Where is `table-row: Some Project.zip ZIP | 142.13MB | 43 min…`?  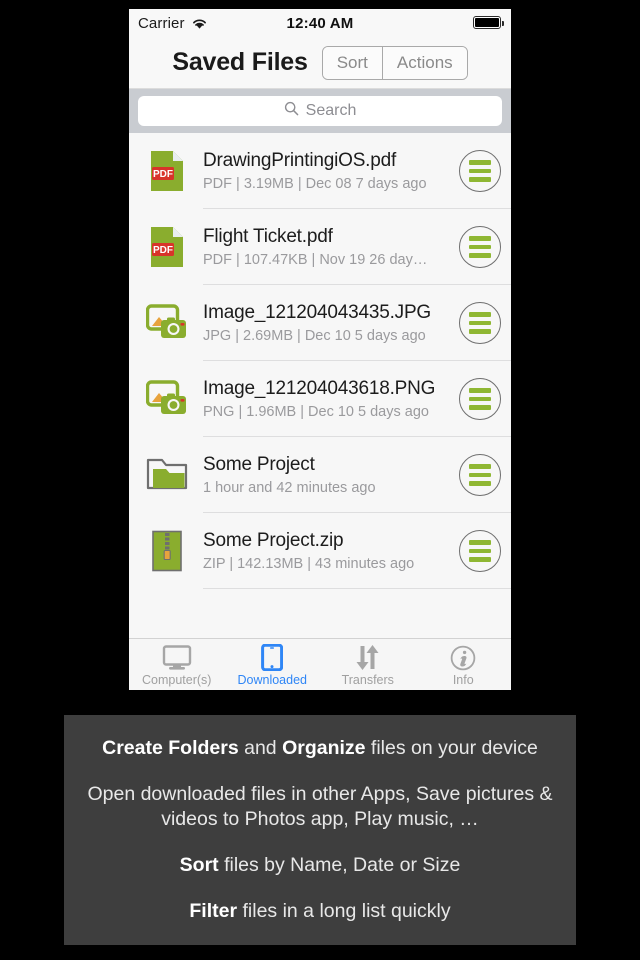 table-row: Some Project.zip ZIP | 142.13MB | 43 min… is located at coordinates (320, 551).